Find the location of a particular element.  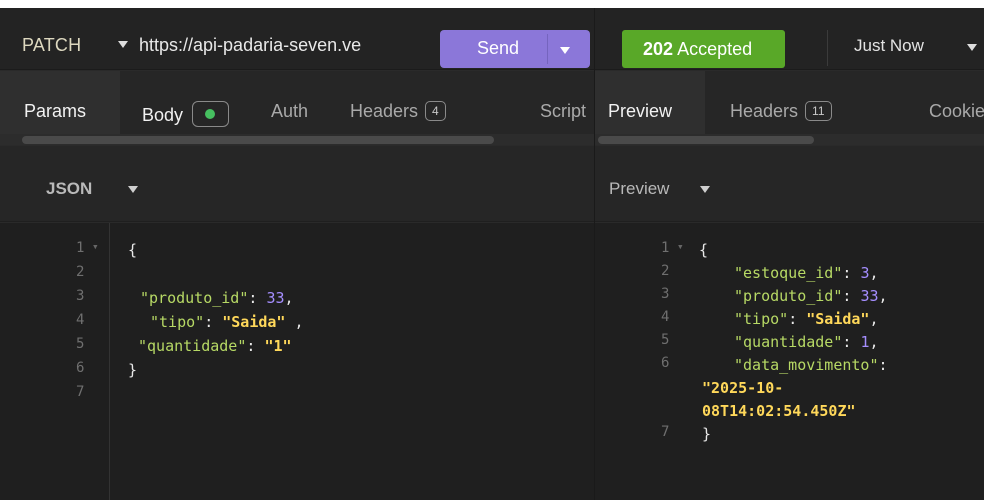

code-line: "quantidade": "1" is located at coordinates (215, 346).